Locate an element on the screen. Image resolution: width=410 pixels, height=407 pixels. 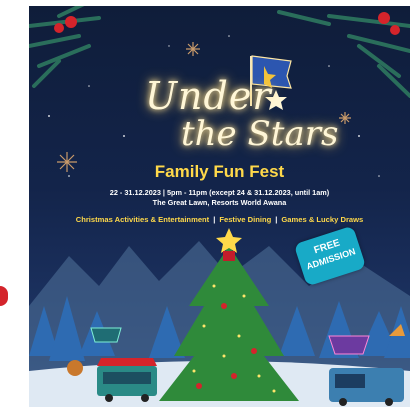
ornament-icon is located at coordinates (227, 23).